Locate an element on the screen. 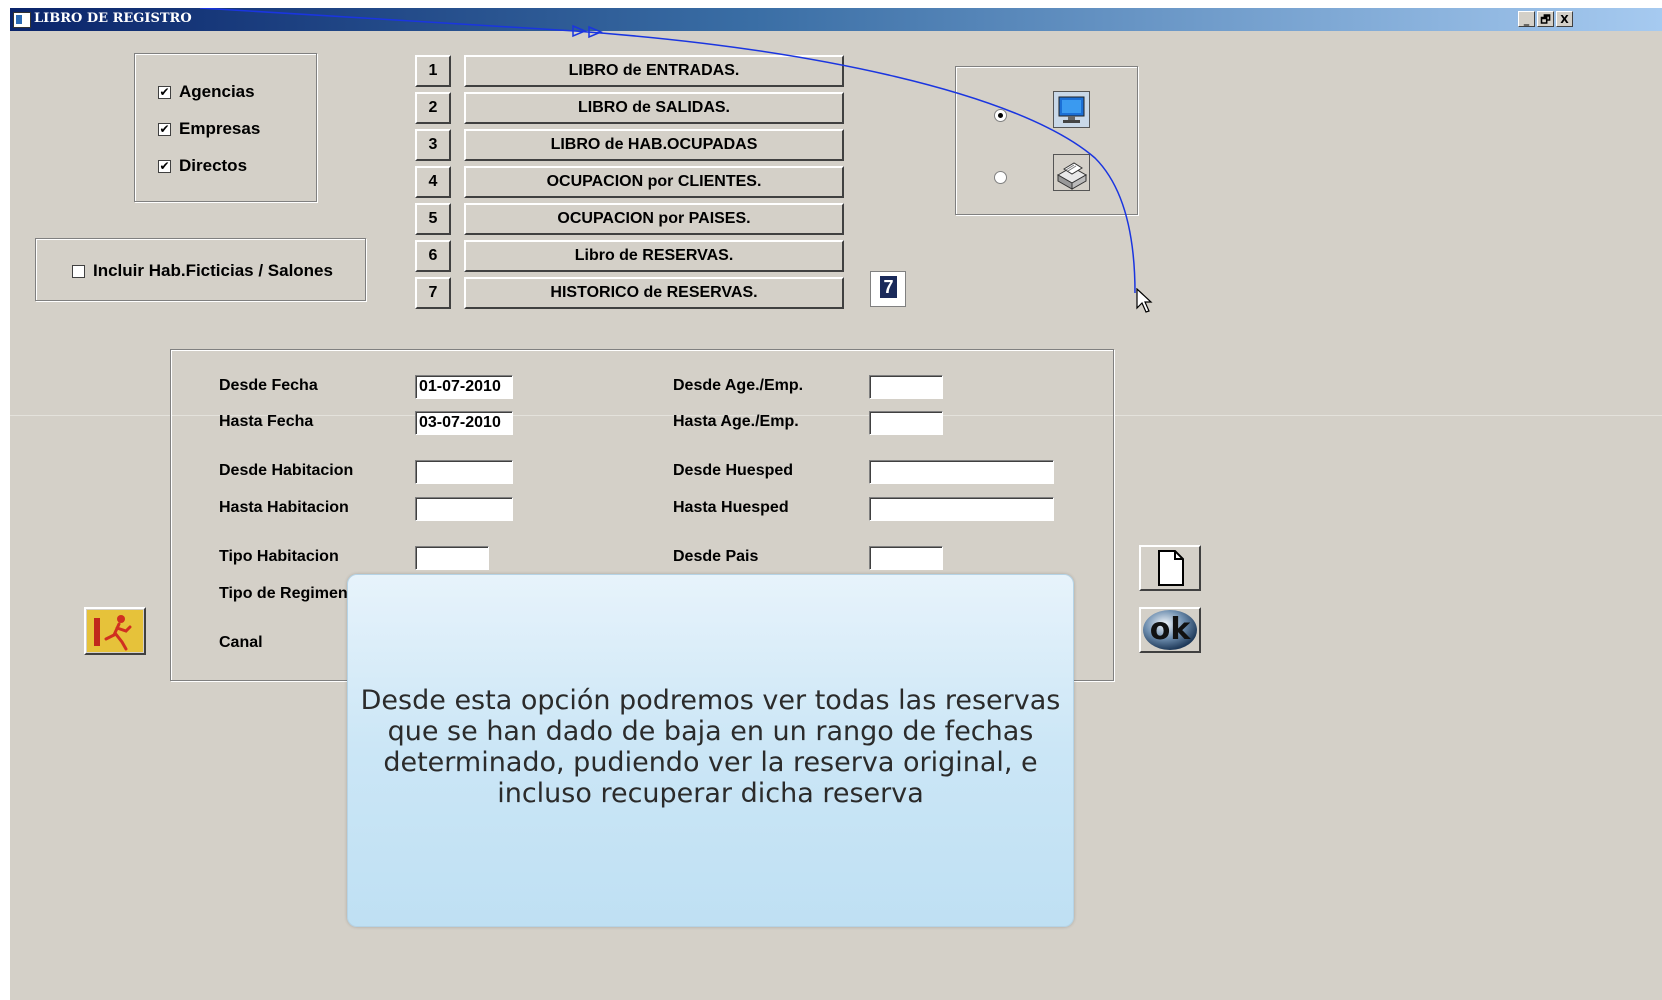  mouse-cursor-icon is located at coordinates (1144, 300).